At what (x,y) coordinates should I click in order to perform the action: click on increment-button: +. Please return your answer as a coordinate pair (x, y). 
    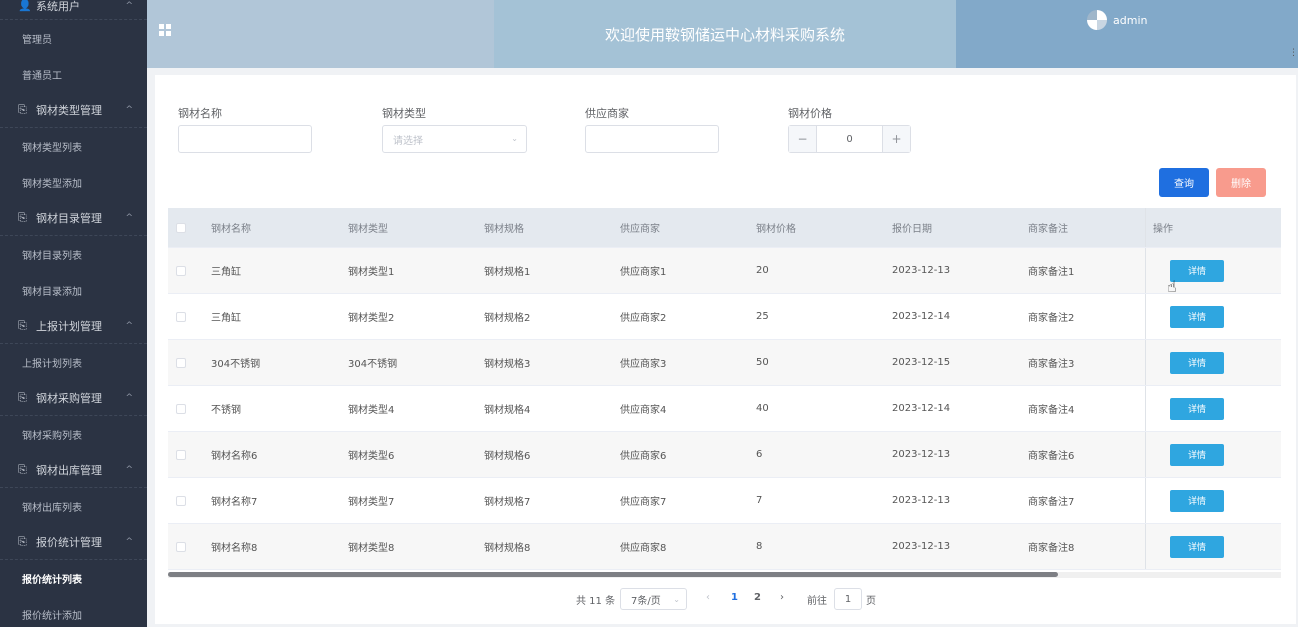
    Looking at the image, I should click on (896, 139).